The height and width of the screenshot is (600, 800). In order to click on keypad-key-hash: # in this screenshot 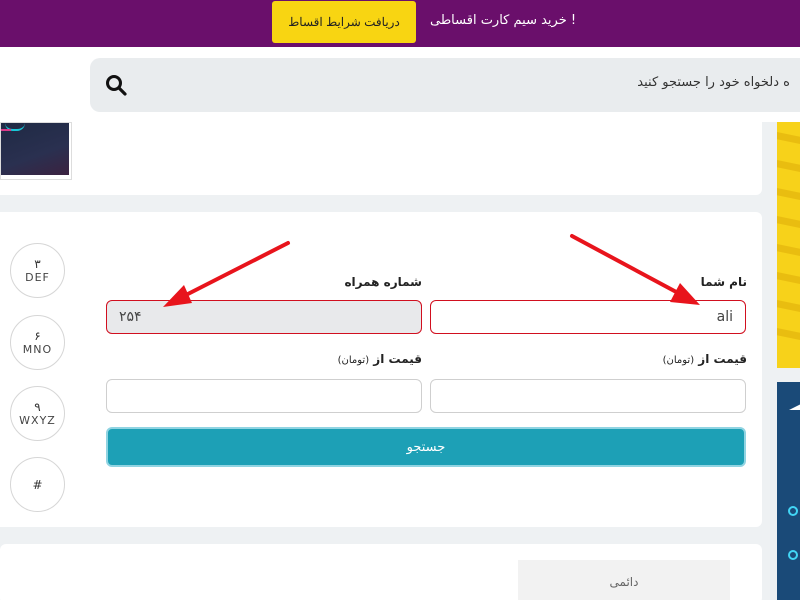, I will do `click(37, 484)`.